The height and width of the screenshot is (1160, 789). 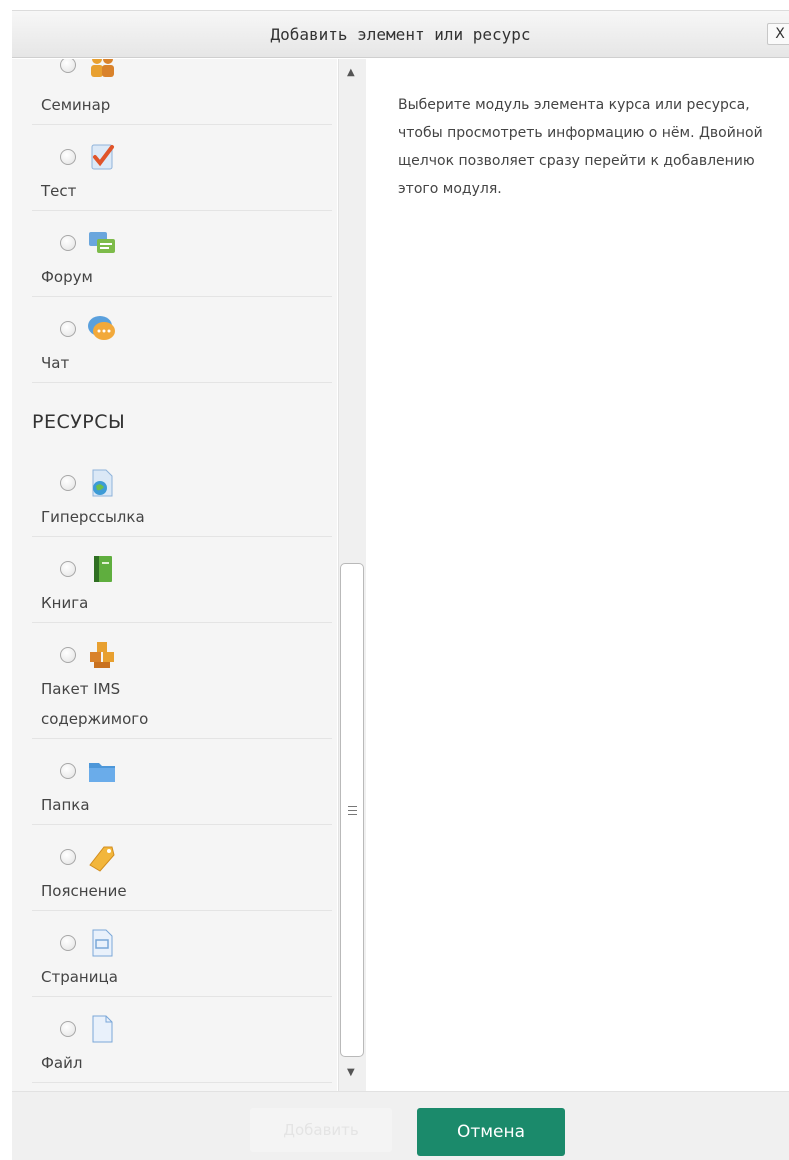 What do you see at coordinates (182, 681) in the screenshot?
I see `option-ims-package: Пакет IMS содержимого` at bounding box center [182, 681].